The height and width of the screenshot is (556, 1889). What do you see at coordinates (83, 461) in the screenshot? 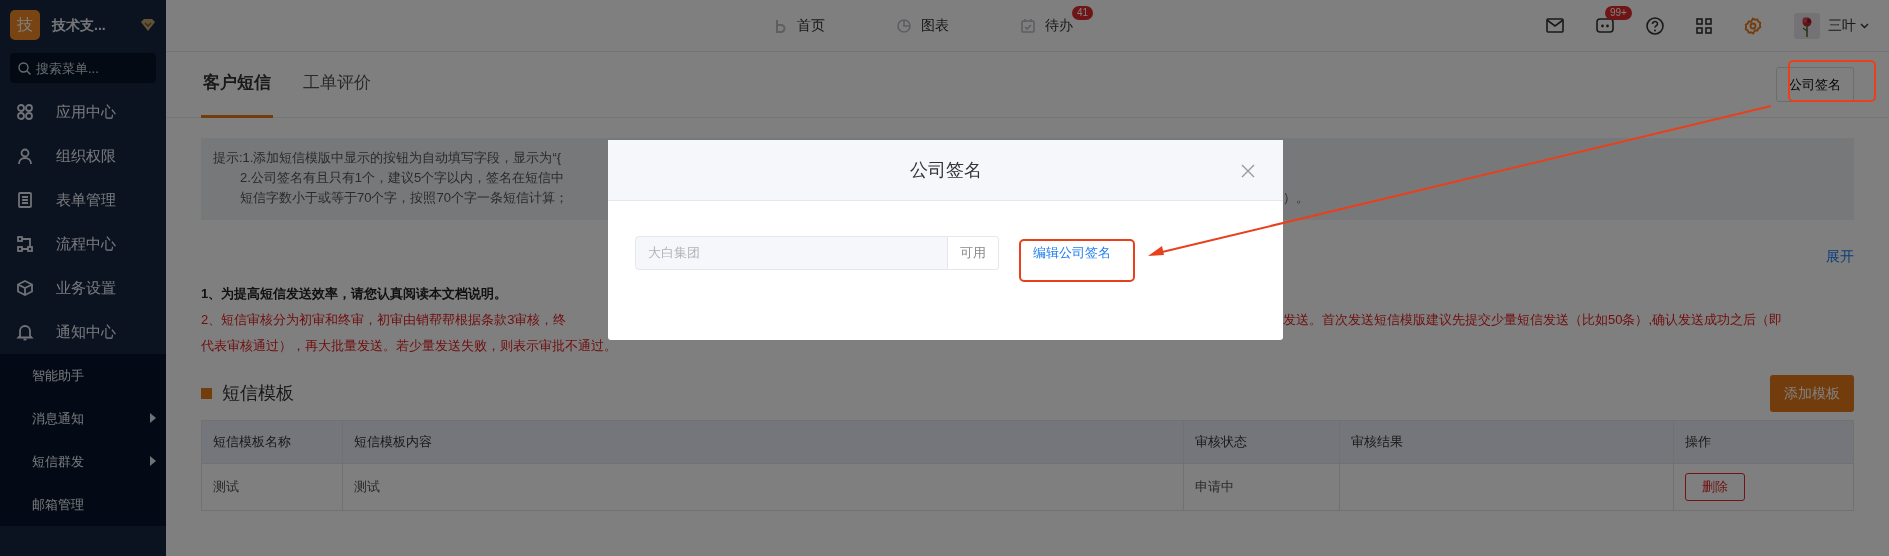
I see `sidebar-subitem: 短信群发` at bounding box center [83, 461].